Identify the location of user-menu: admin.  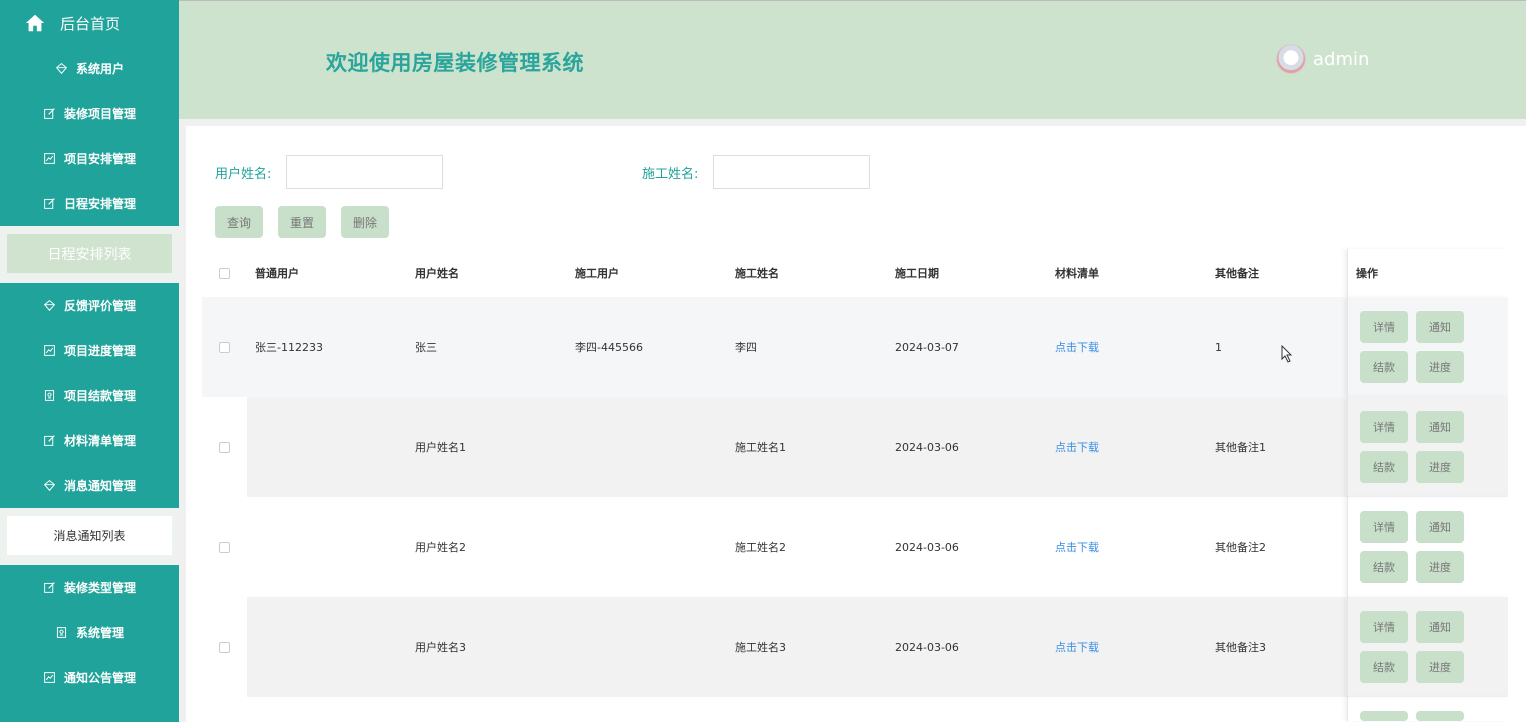
(1322, 59).